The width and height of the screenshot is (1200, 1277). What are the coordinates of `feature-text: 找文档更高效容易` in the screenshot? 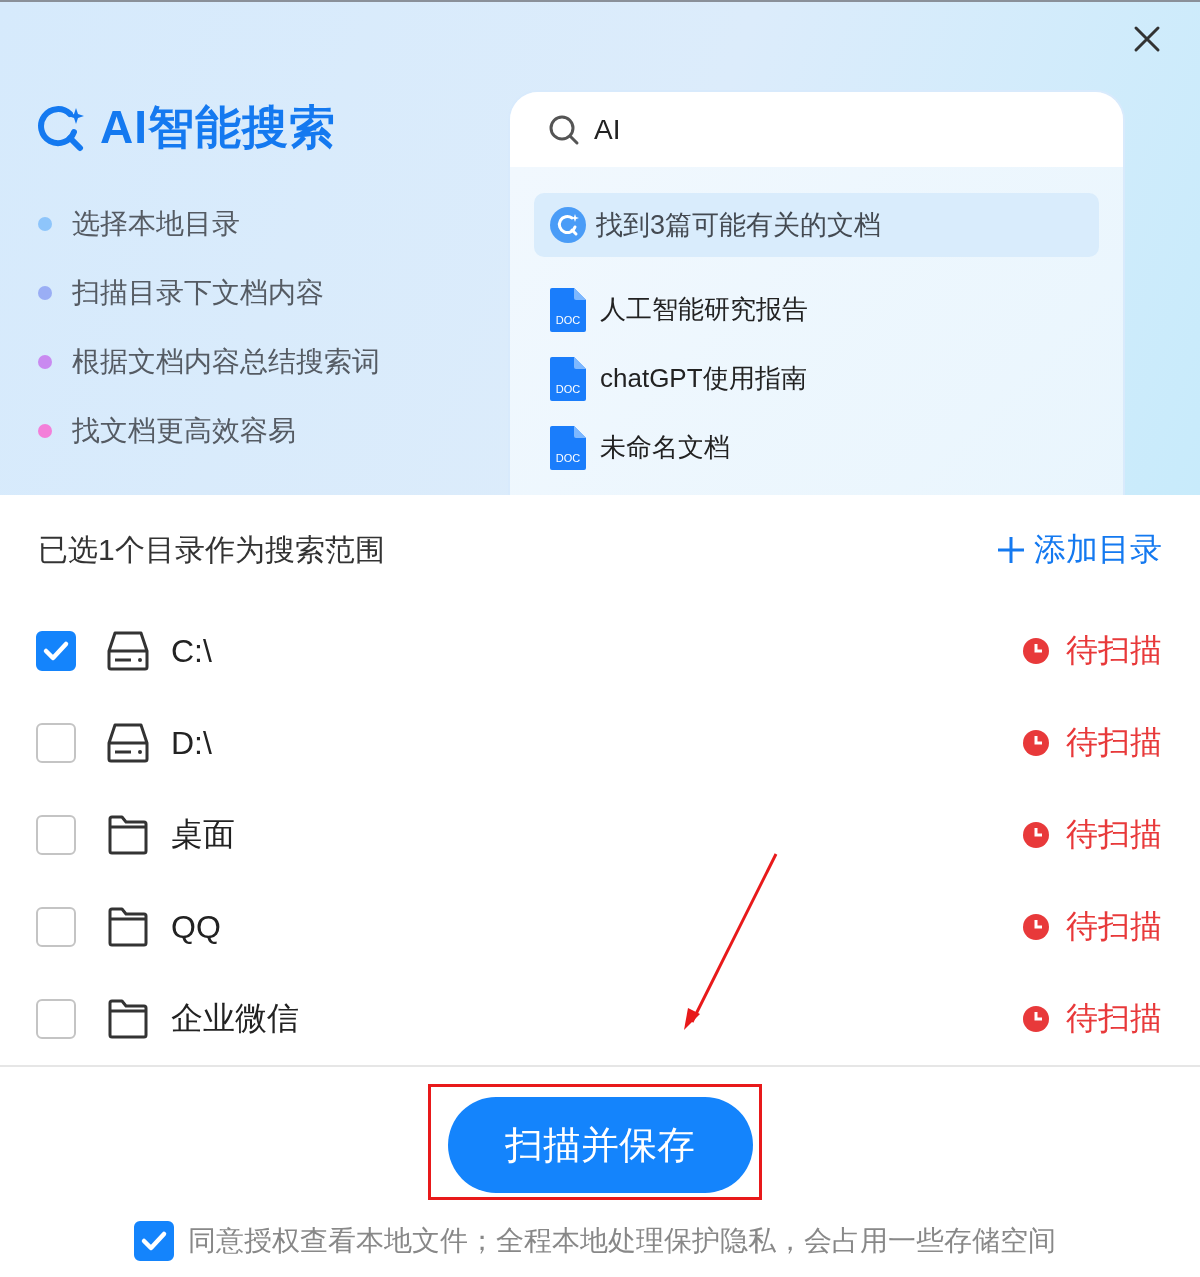 It's located at (184, 430).